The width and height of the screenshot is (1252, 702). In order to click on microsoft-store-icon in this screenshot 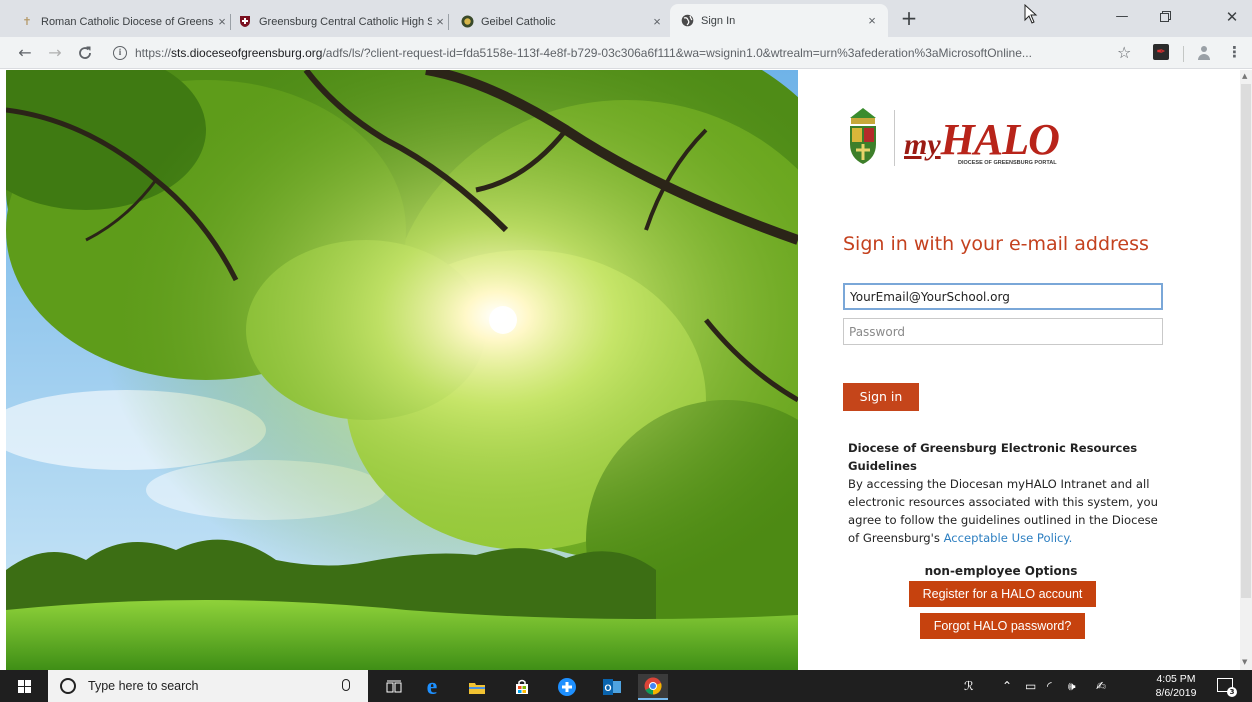, I will do `click(522, 687)`.